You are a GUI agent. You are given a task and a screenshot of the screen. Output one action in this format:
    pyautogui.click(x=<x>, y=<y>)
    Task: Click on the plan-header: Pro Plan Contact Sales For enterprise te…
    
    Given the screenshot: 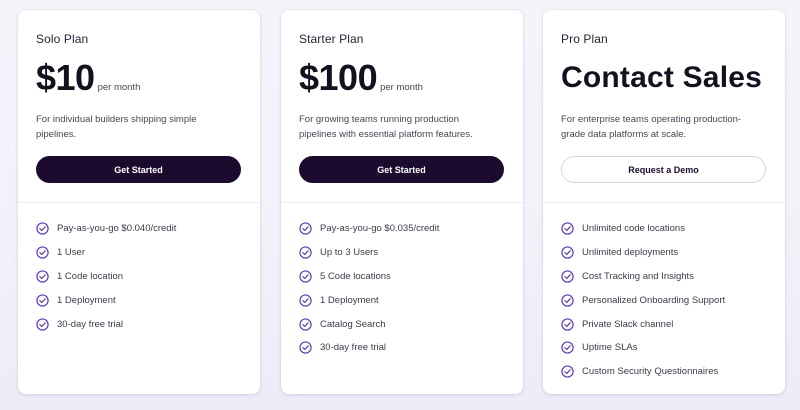 What is the action you would take?
    pyautogui.click(x=664, y=106)
    